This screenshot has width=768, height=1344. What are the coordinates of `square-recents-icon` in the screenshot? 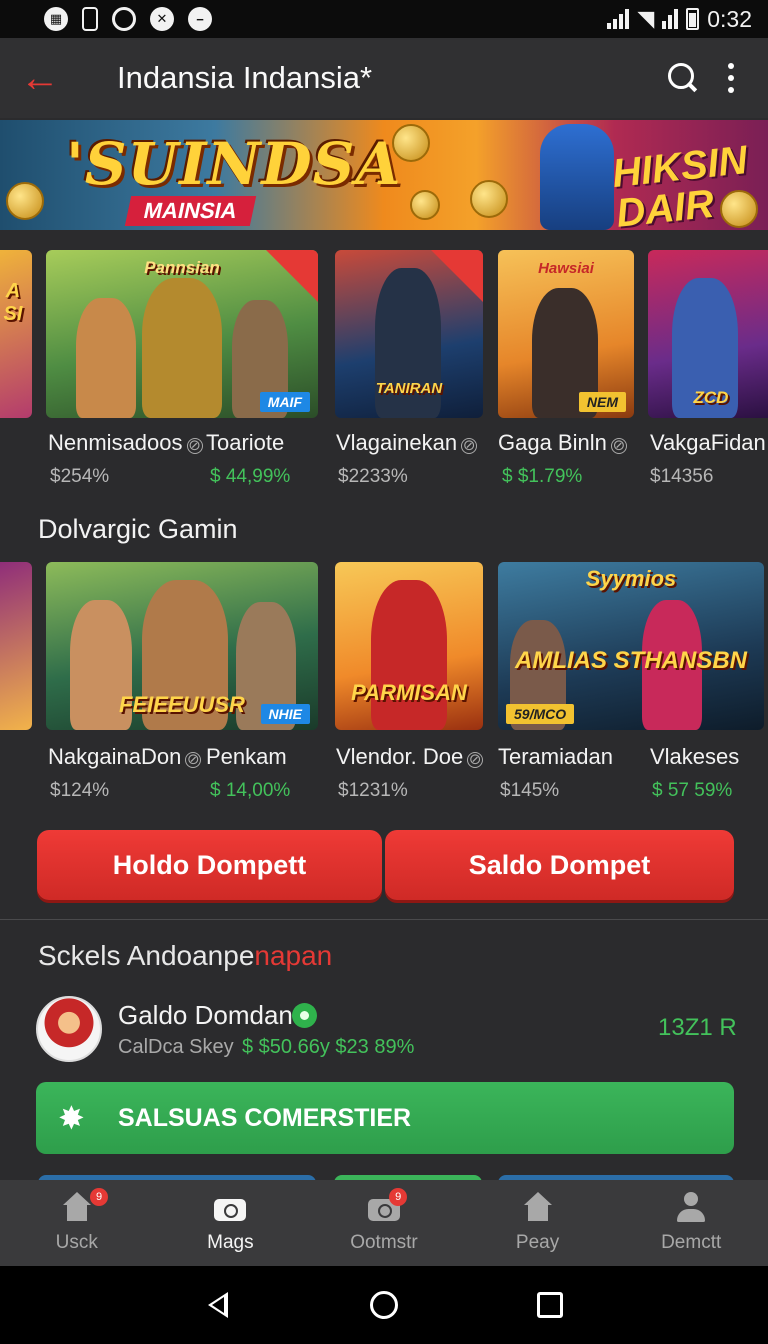 It's located at (550, 1305).